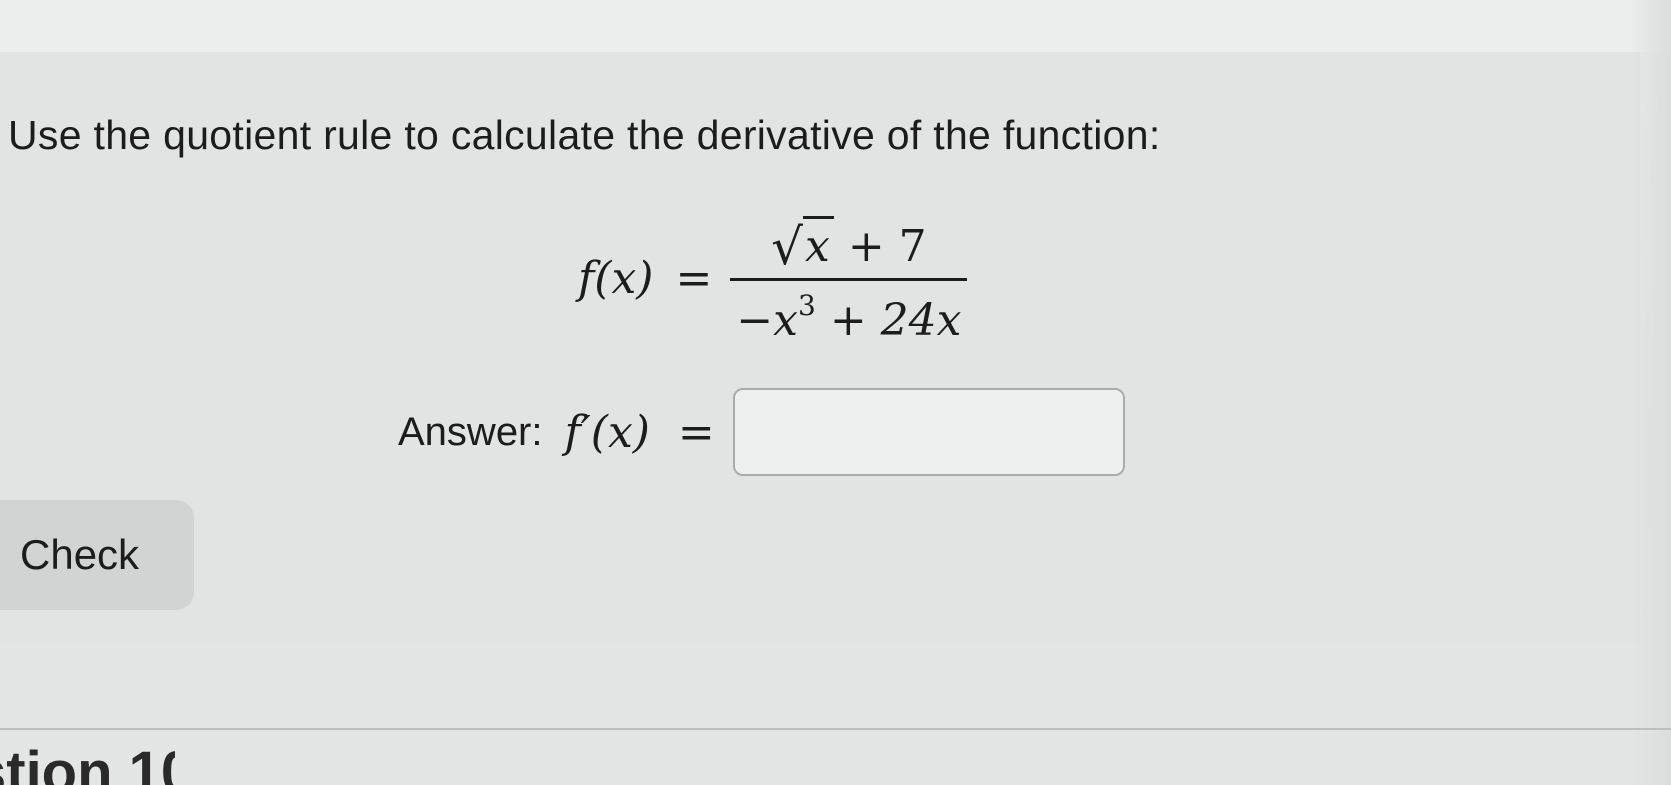  Describe the element at coordinates (835, 729) in the screenshot. I see `section-divider` at that location.